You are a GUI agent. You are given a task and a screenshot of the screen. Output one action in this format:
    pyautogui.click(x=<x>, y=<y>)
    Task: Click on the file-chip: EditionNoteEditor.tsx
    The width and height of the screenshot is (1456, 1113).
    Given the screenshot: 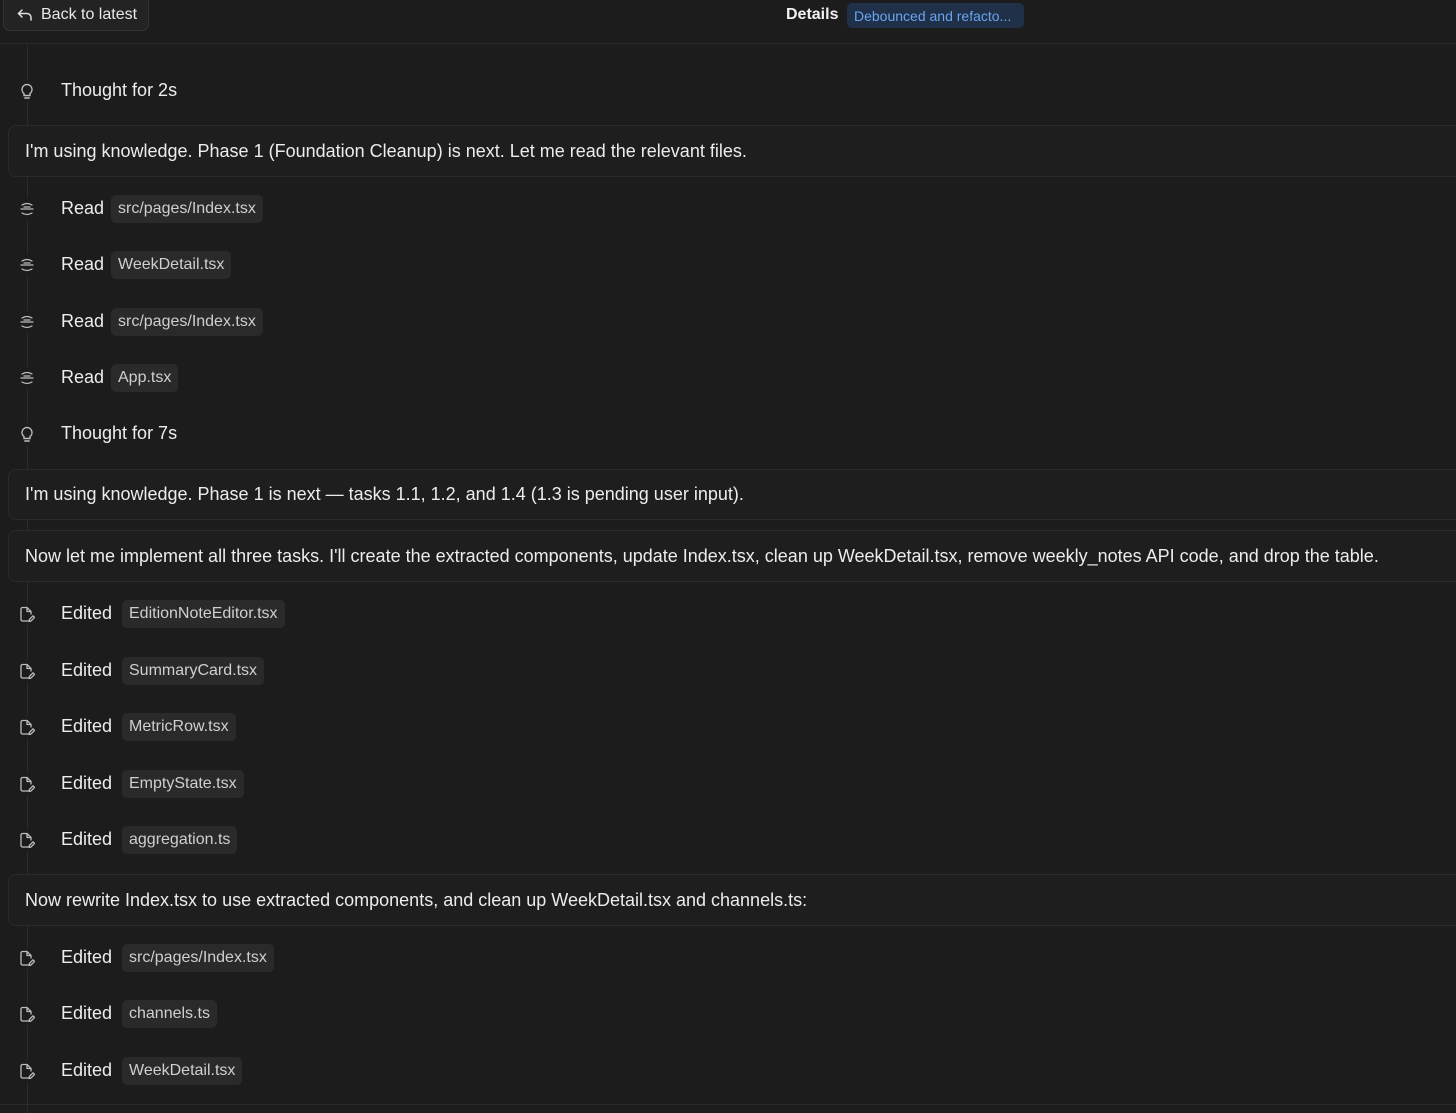 What is the action you would take?
    pyautogui.click(x=203, y=614)
    